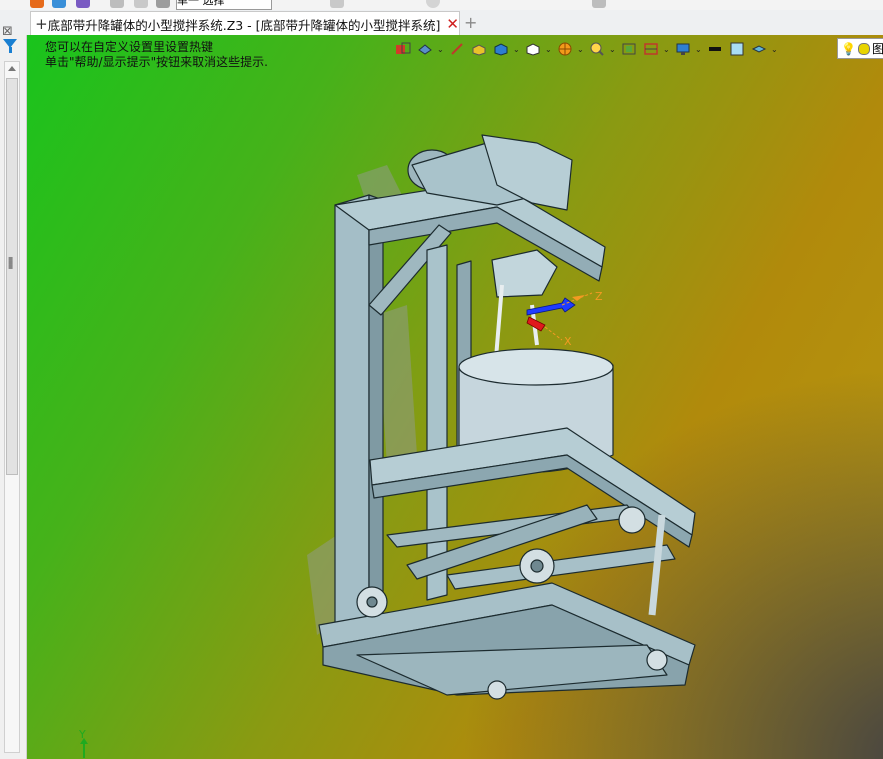 Image resolution: width=883 pixels, height=759 pixels. Describe the element at coordinates (117, 4) in the screenshot. I see `undo-icon` at that location.